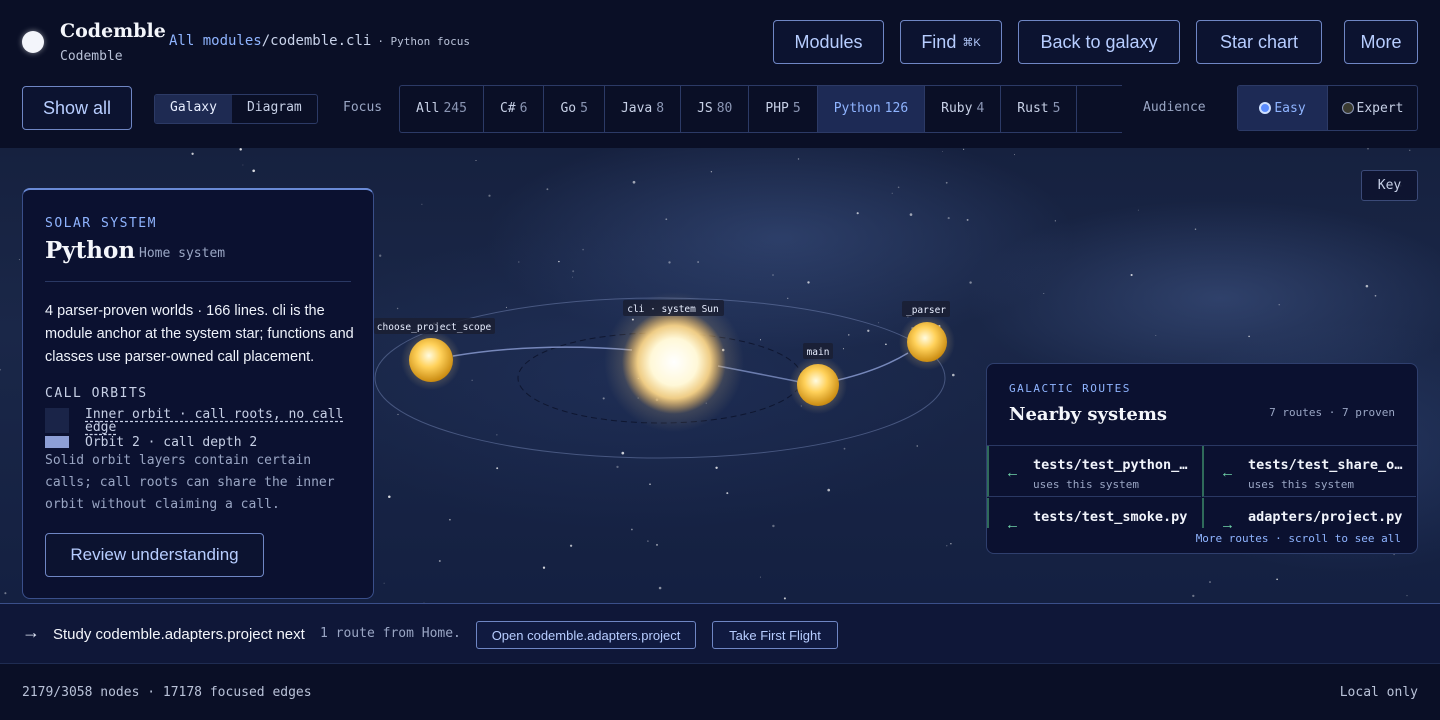 The height and width of the screenshot is (720, 1440). I want to click on radio-selected-icon, so click(1265, 108).